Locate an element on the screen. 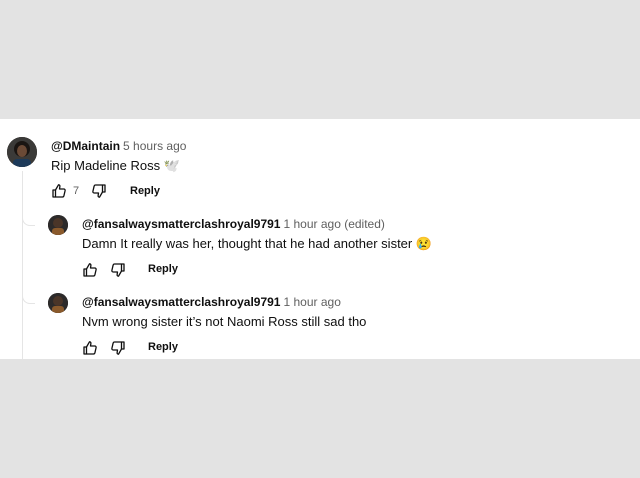  reply-time: 1 hour ago is located at coordinates (311, 302).